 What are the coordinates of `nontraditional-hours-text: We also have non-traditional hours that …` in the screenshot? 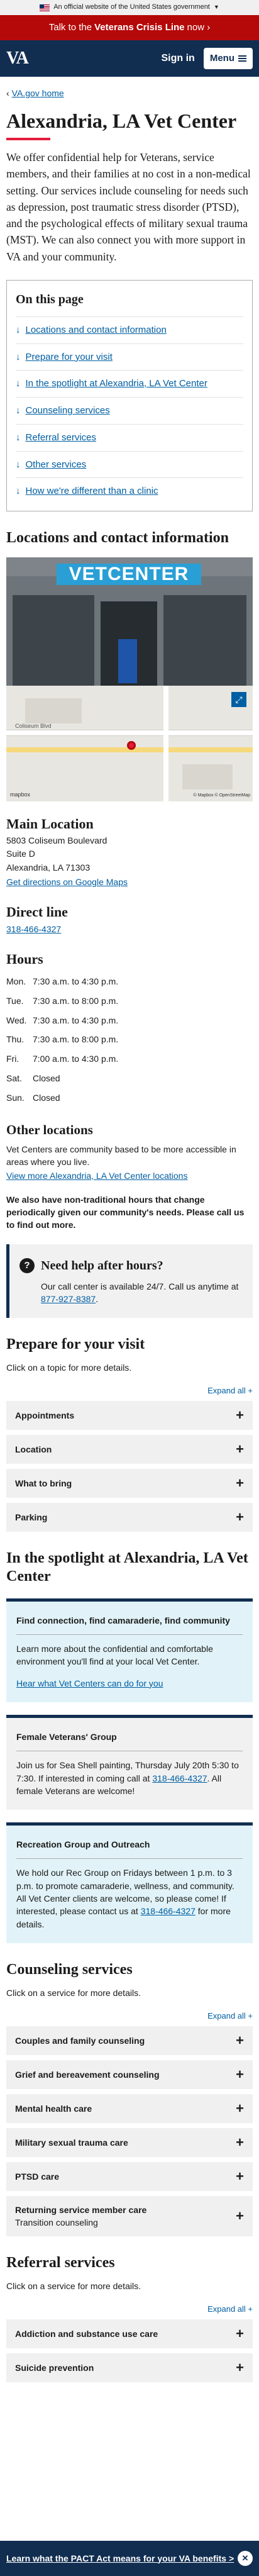 It's located at (126, 1212).